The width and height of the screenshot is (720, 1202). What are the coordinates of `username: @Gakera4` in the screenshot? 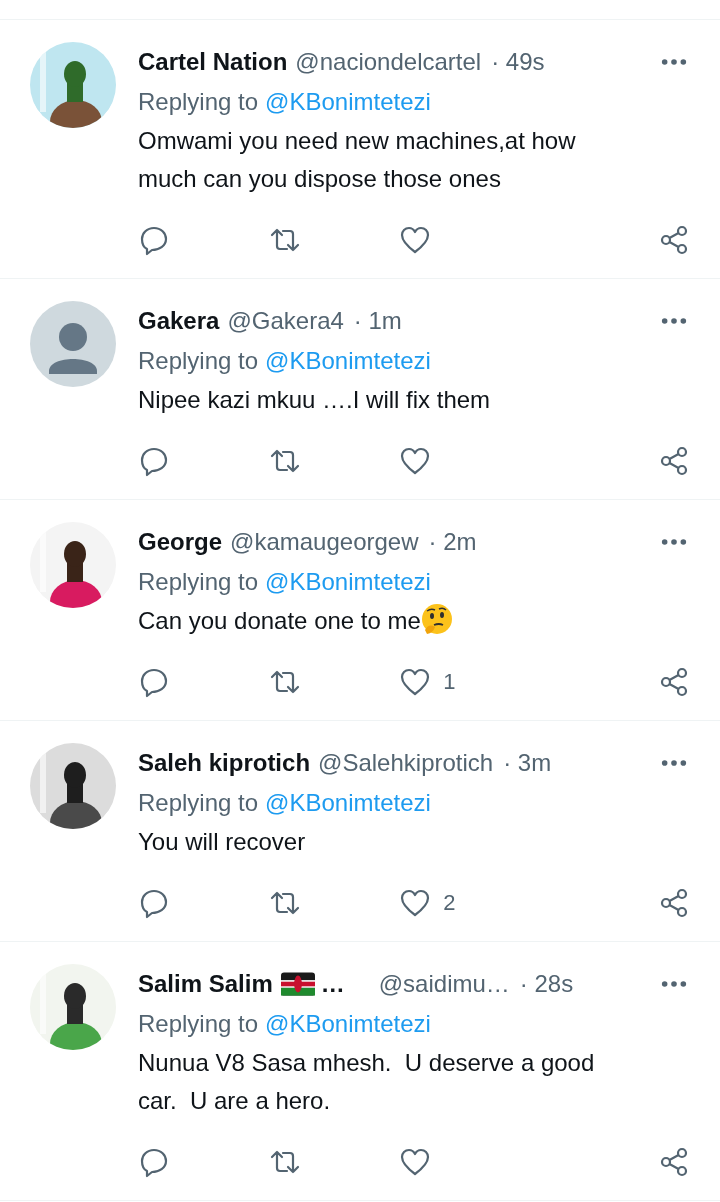 It's located at (285, 321).